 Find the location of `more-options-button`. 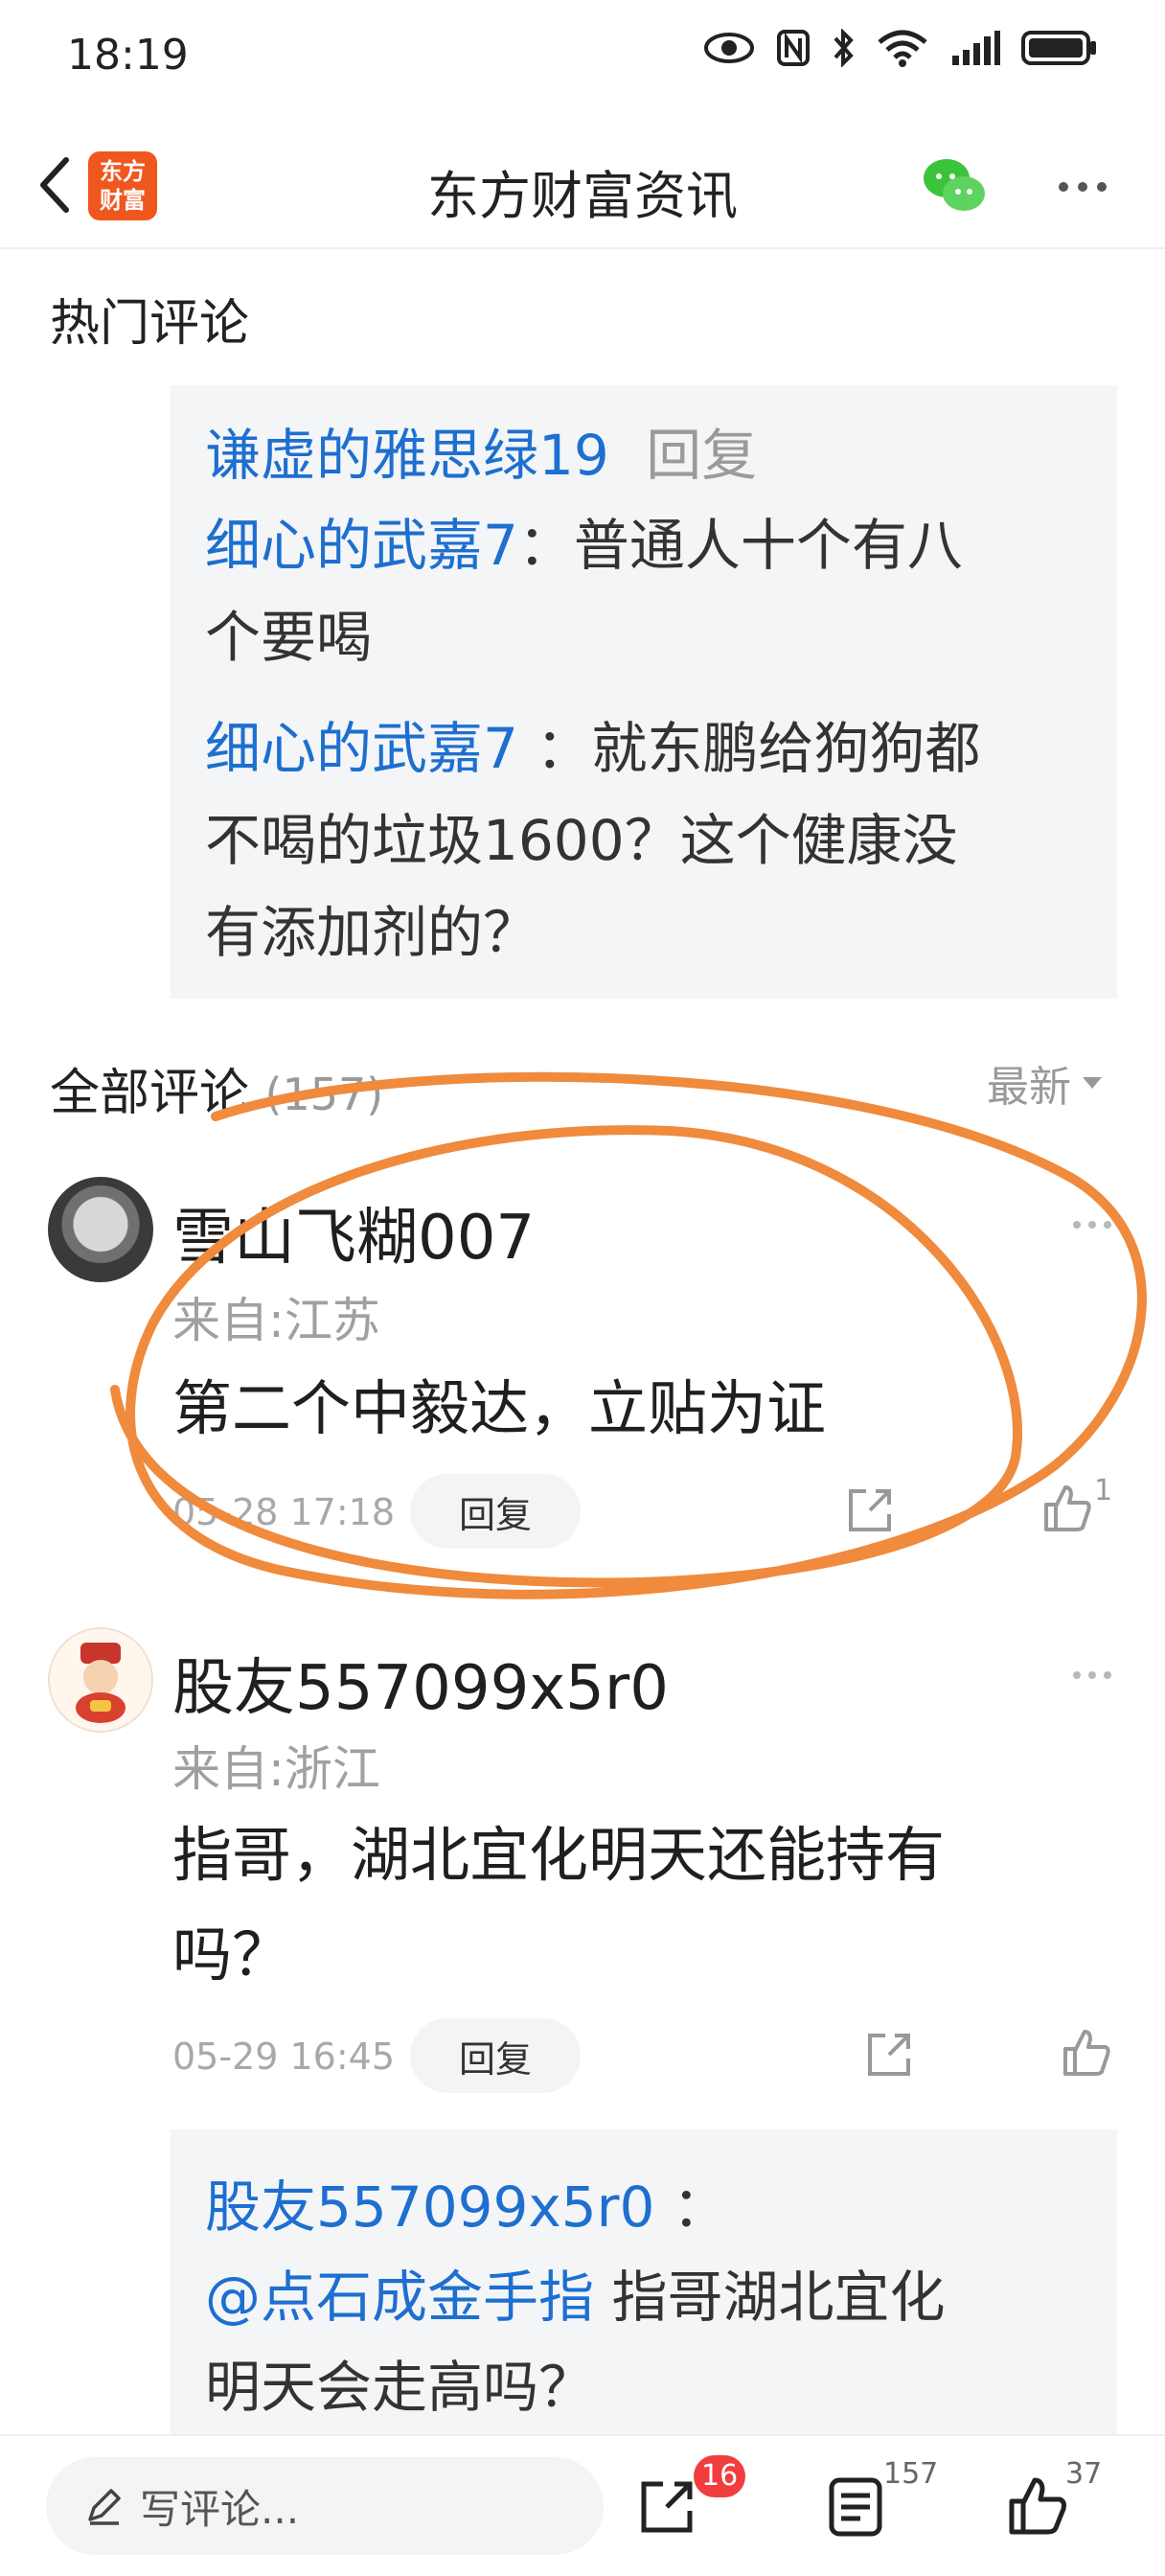

more-options-button is located at coordinates (1082, 187).